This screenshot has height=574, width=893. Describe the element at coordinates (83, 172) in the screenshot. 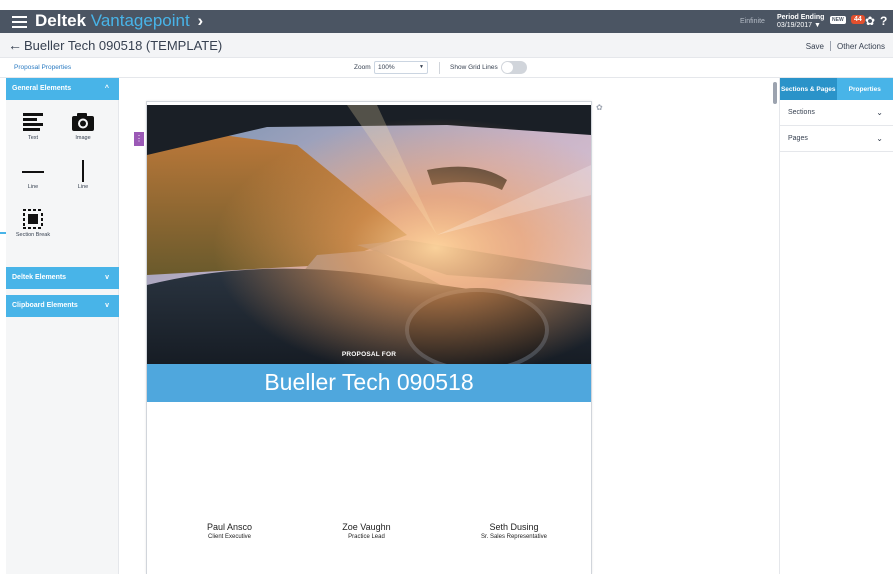

I see `vertical-line-icon` at that location.